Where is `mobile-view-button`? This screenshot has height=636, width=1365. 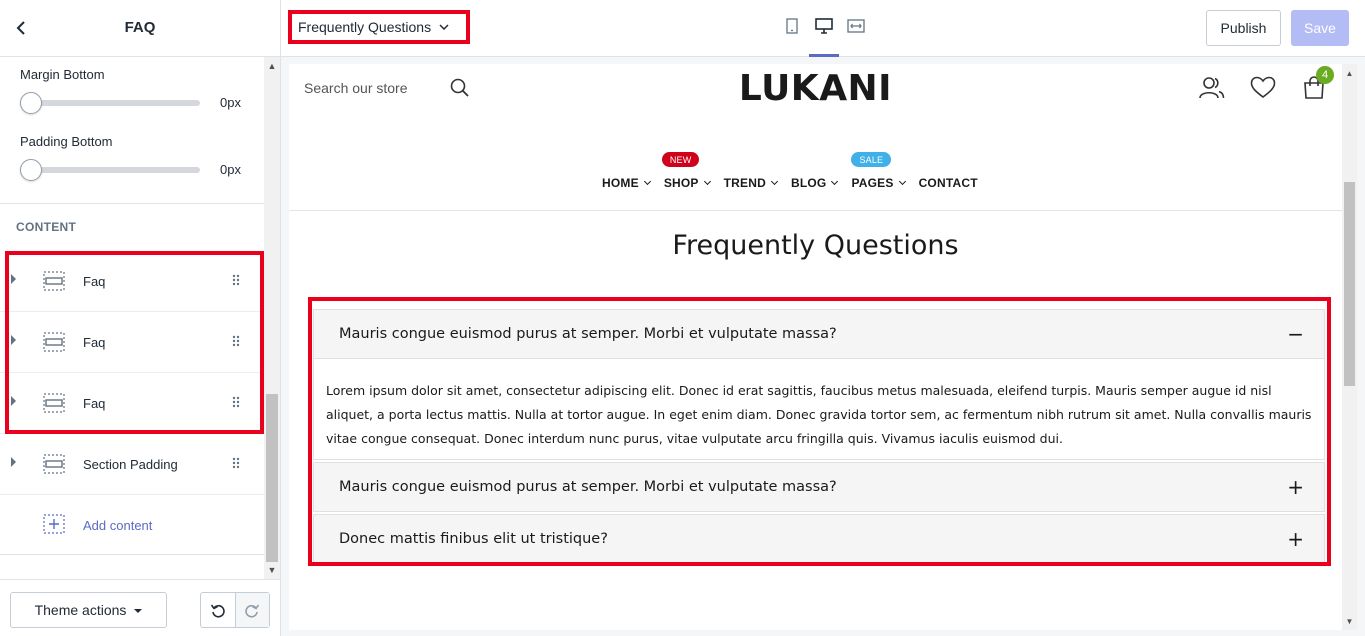 mobile-view-button is located at coordinates (792, 29).